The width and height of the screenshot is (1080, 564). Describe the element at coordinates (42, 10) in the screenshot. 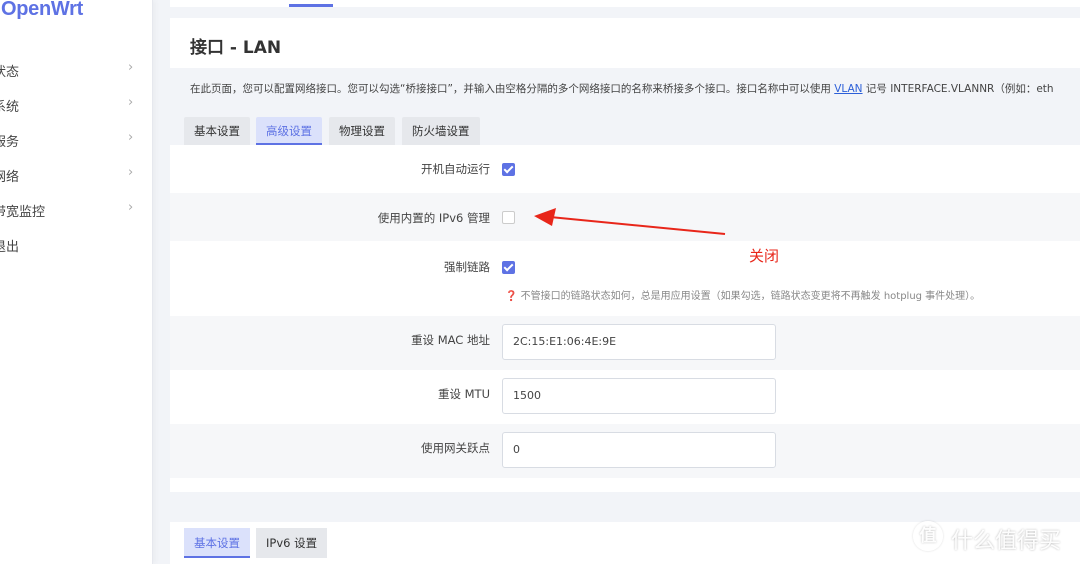

I see `openwrt-logo: OpenWrt` at that location.